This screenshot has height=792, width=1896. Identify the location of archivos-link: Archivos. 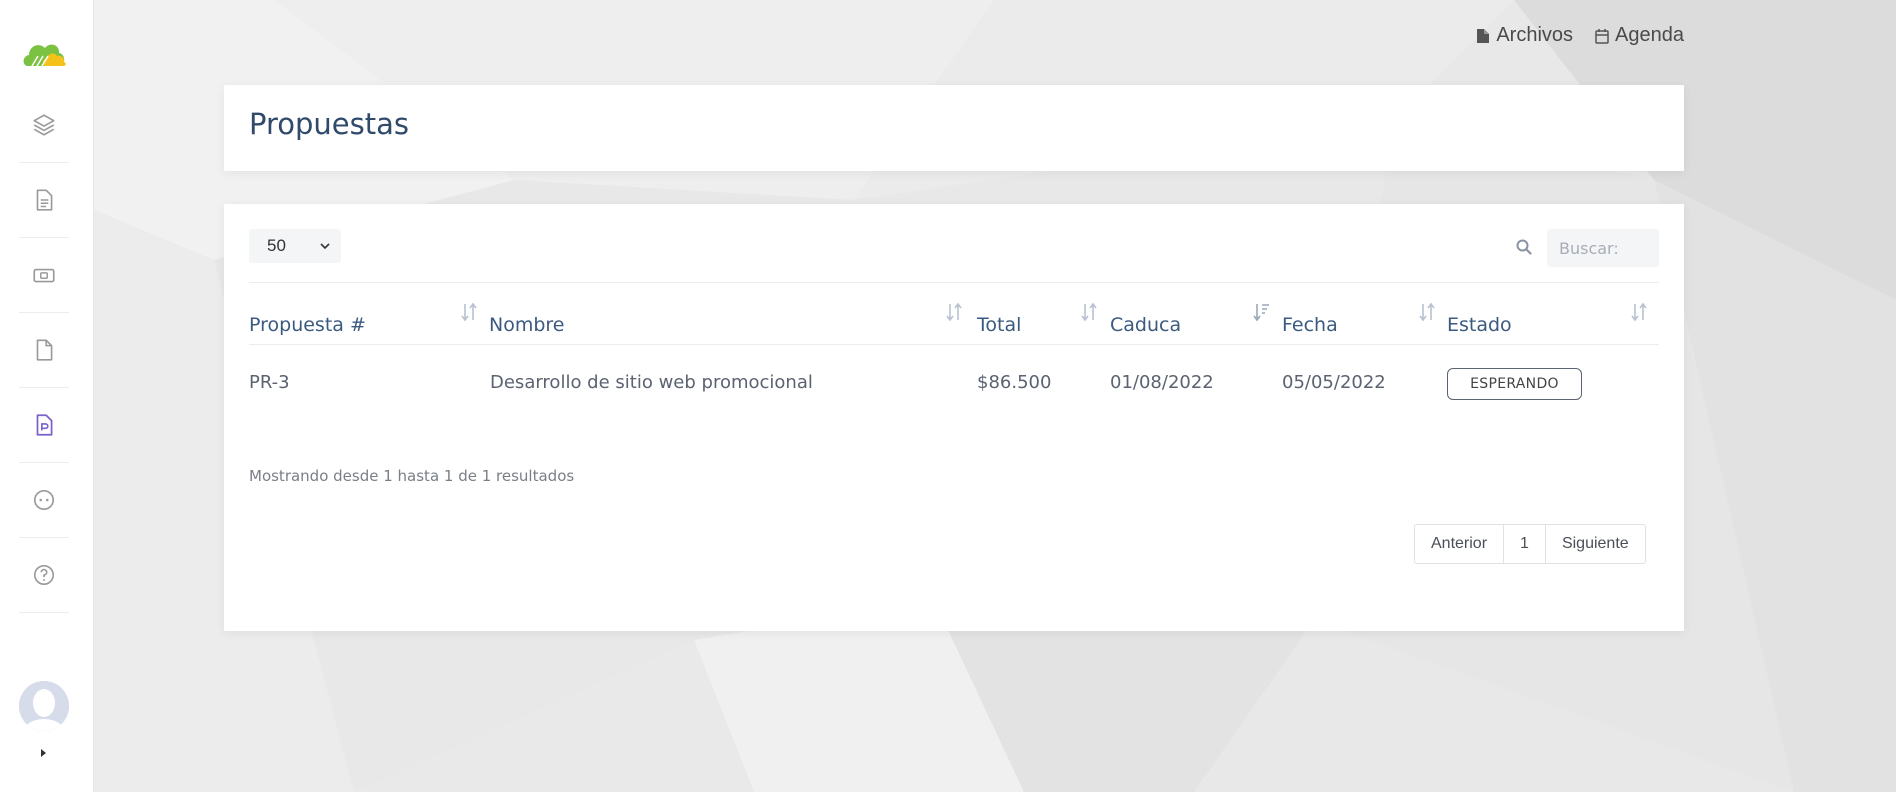
(1524, 35).